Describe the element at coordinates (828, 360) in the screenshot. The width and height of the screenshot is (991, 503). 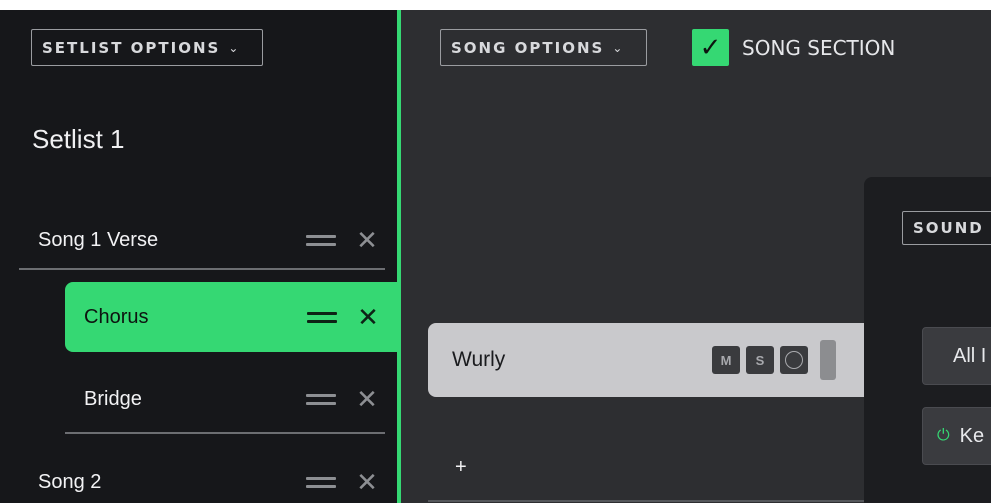
I see `level-meter` at that location.